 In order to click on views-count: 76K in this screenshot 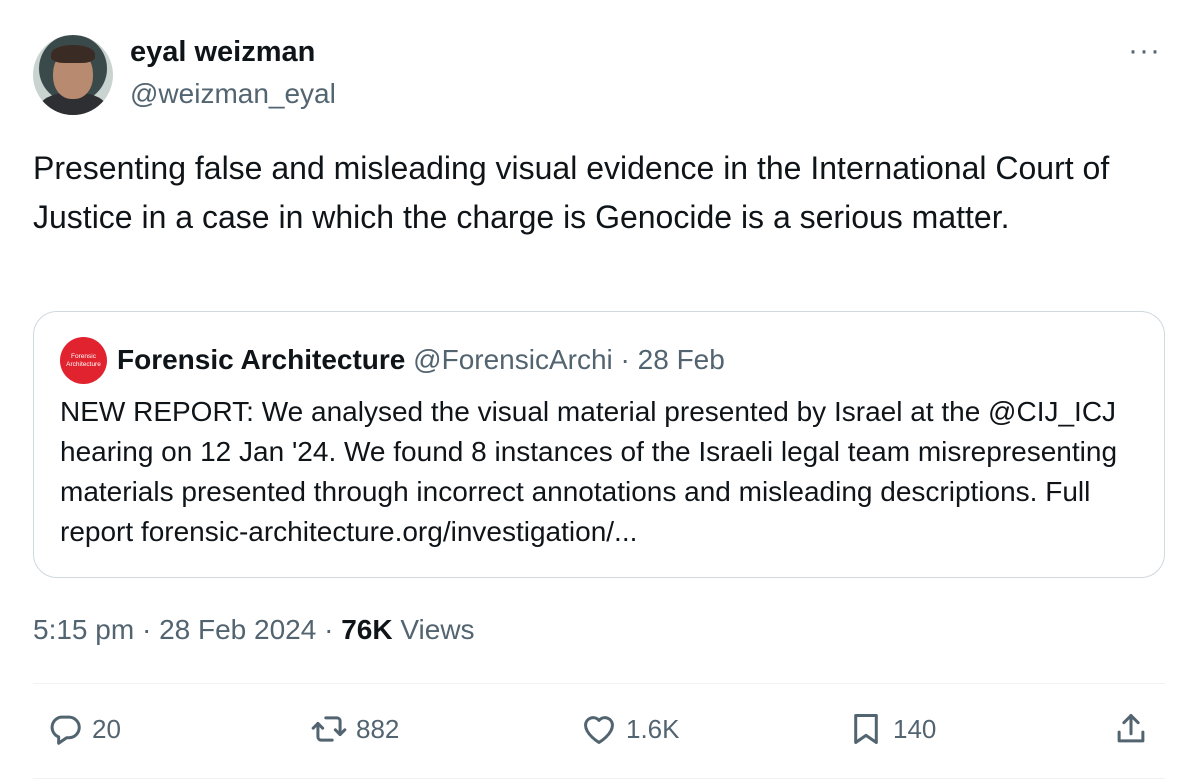, I will do `click(367, 629)`.